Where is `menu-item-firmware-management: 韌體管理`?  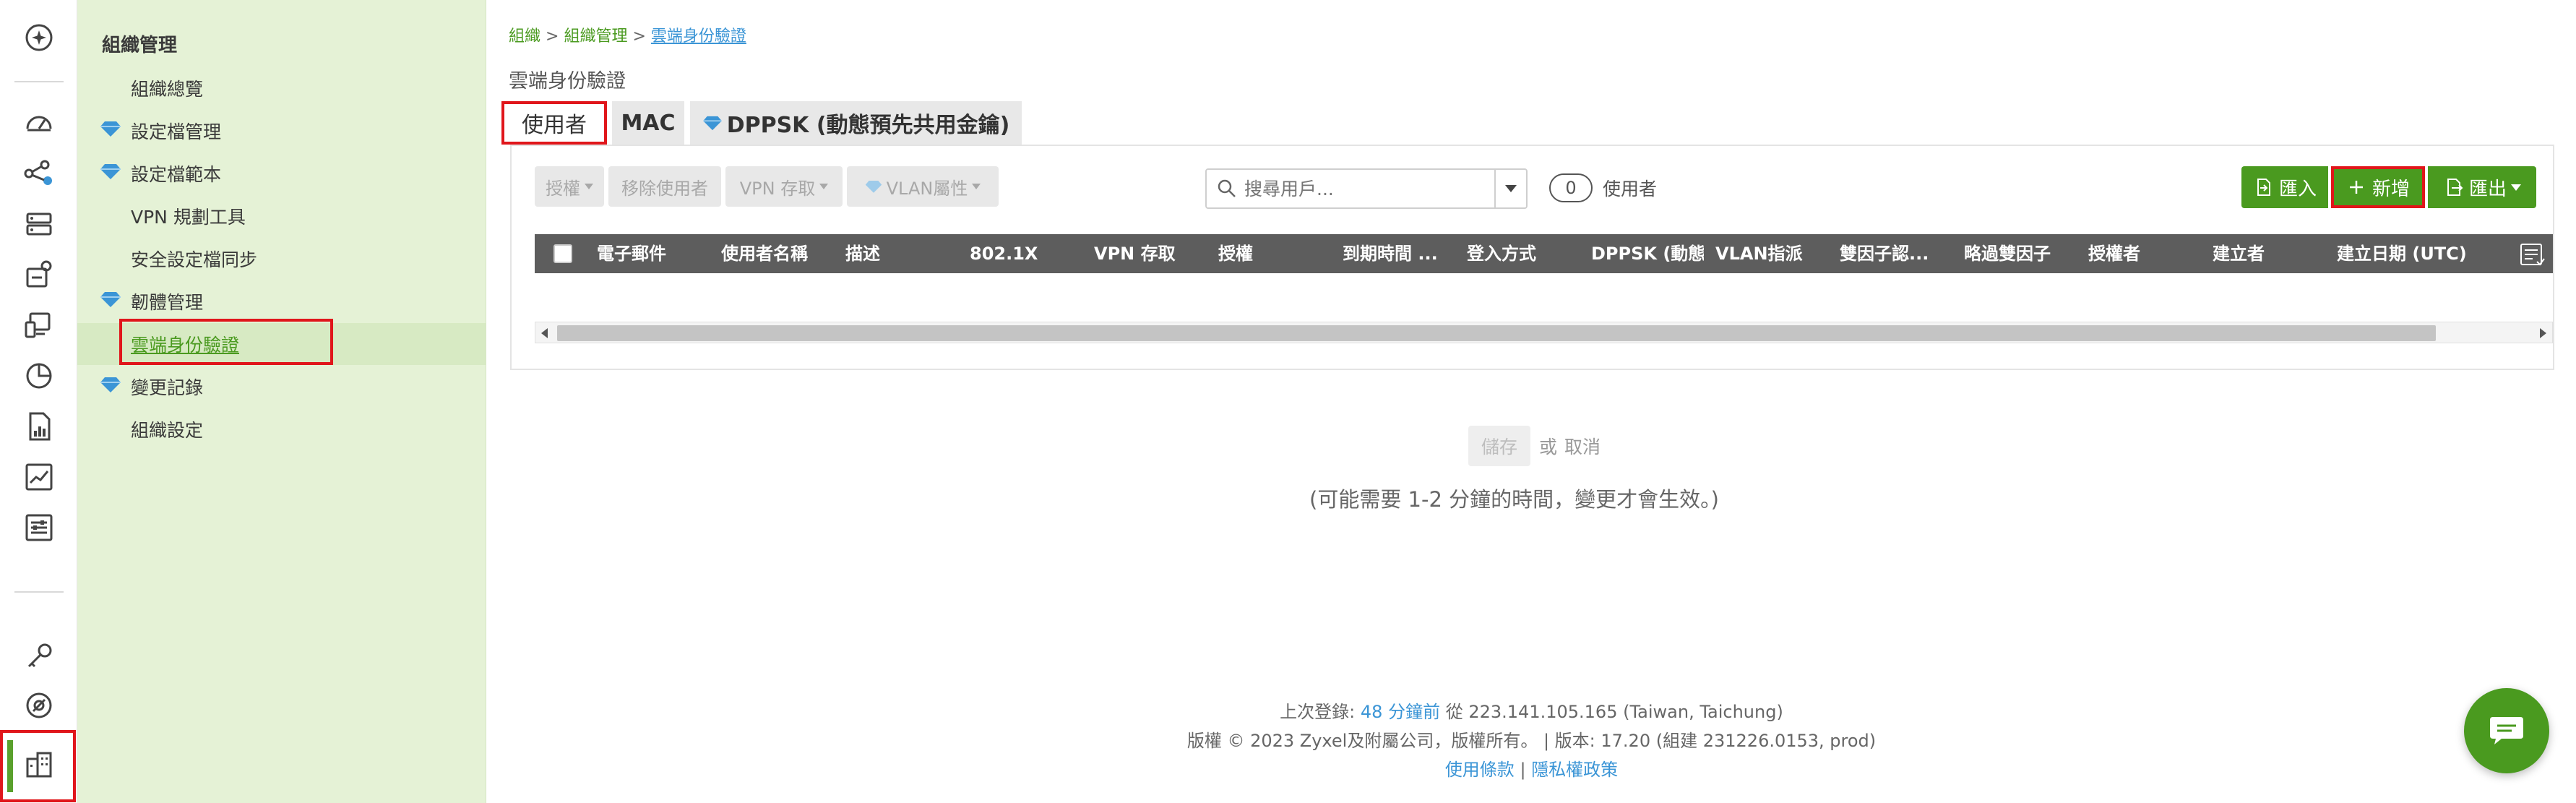
menu-item-firmware-management: 韌體管理 is located at coordinates (167, 301).